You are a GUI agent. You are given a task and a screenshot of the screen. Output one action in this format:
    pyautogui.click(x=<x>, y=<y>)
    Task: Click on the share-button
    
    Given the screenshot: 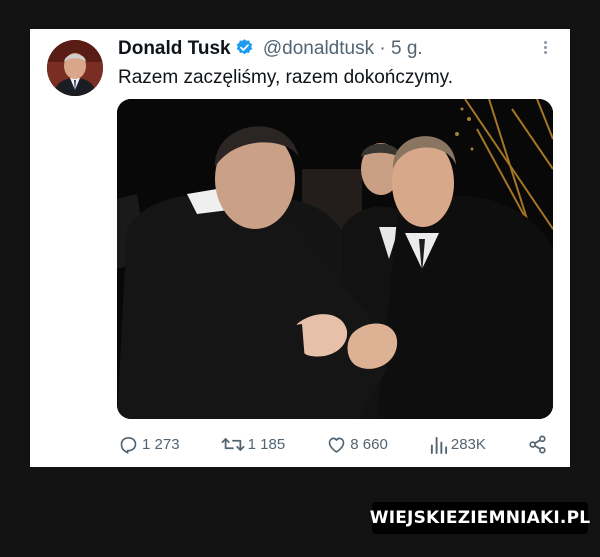 What is the action you would take?
    pyautogui.click(x=537, y=444)
    